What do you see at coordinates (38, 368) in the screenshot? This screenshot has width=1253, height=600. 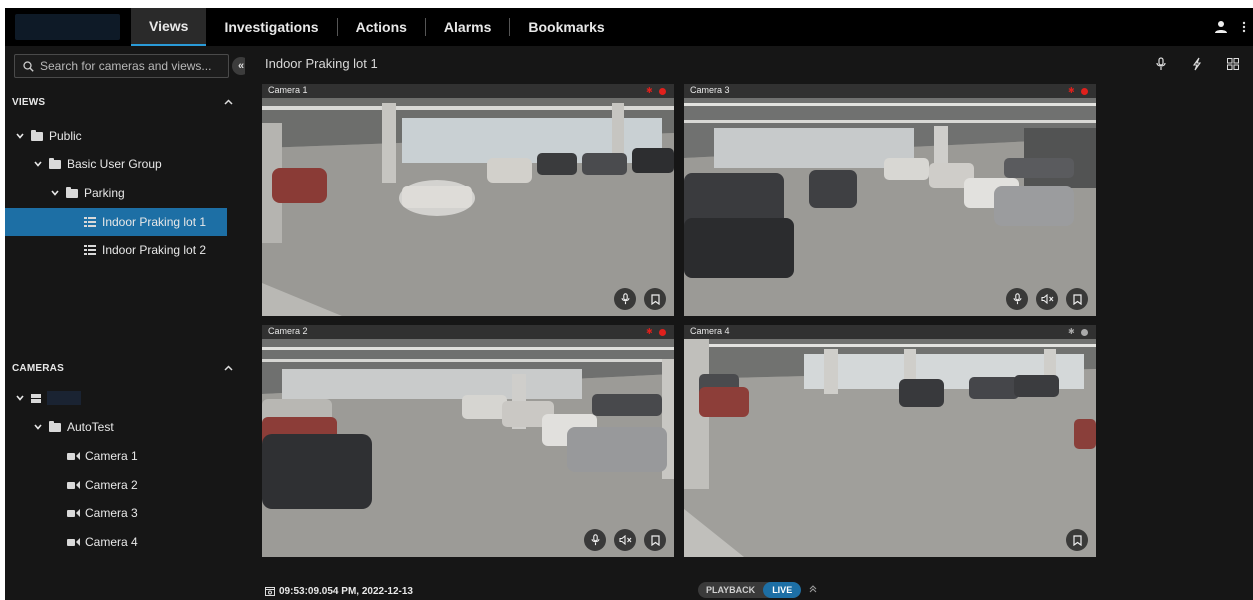 I see `cameras-header-label: CAMERAS` at bounding box center [38, 368].